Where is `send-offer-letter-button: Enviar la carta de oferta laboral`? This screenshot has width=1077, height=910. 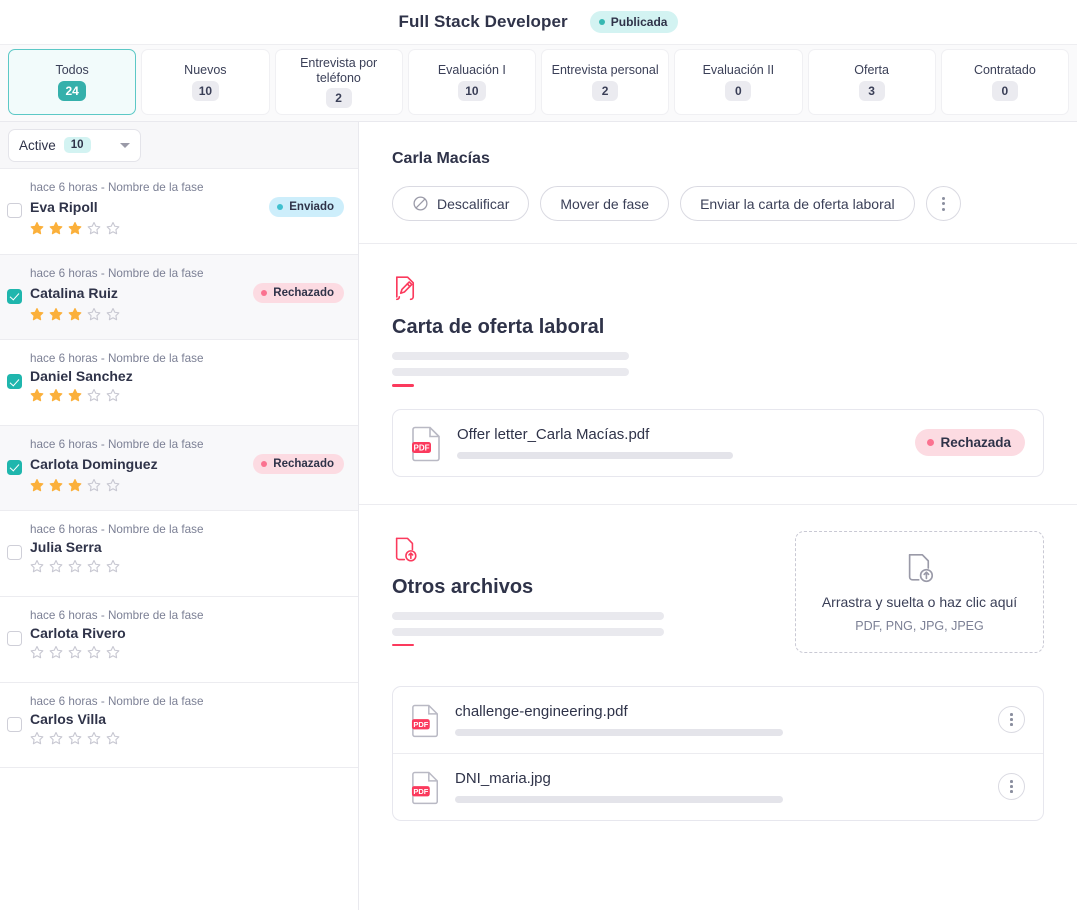
send-offer-letter-button: Enviar la carta de oferta laboral is located at coordinates (797, 203).